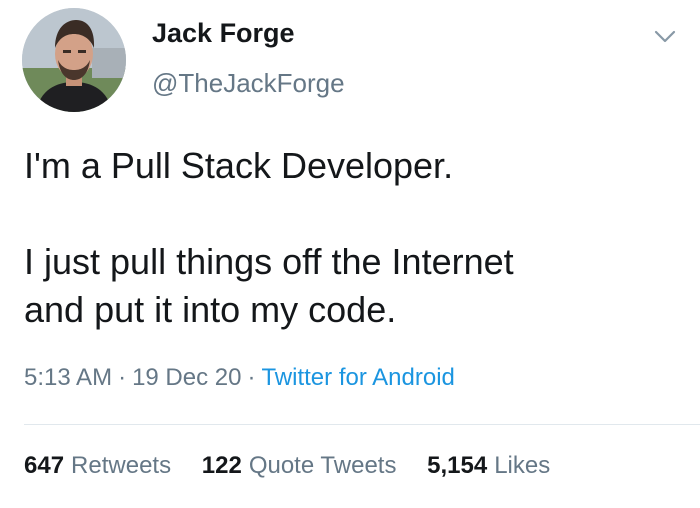 The image size is (700, 508). I want to click on tweet-text-line: I just pull things off the Internet, so click(269, 261).